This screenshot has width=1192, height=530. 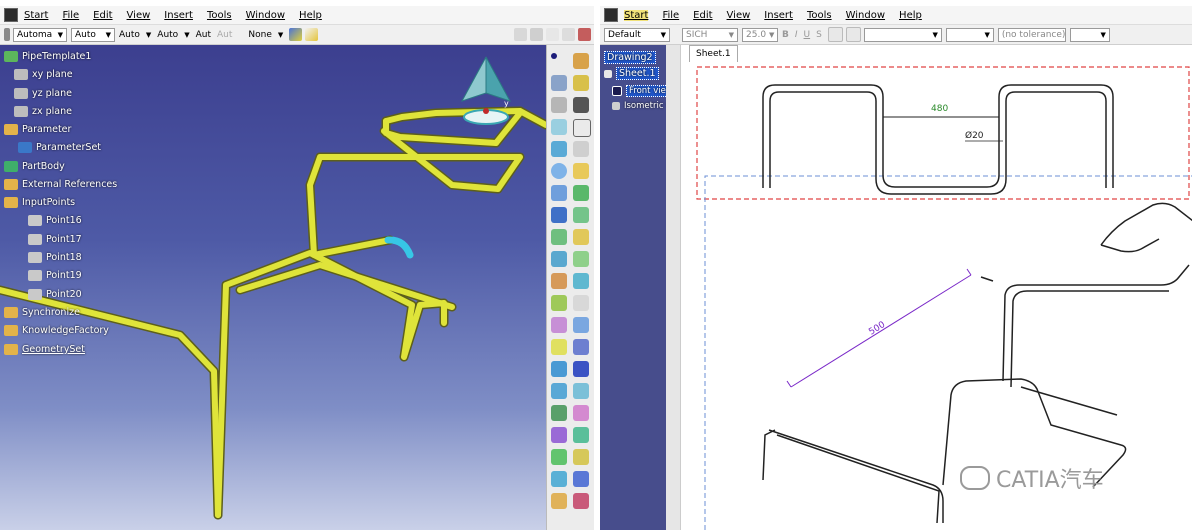 I want to click on align-icon, so click(x=835, y=34).